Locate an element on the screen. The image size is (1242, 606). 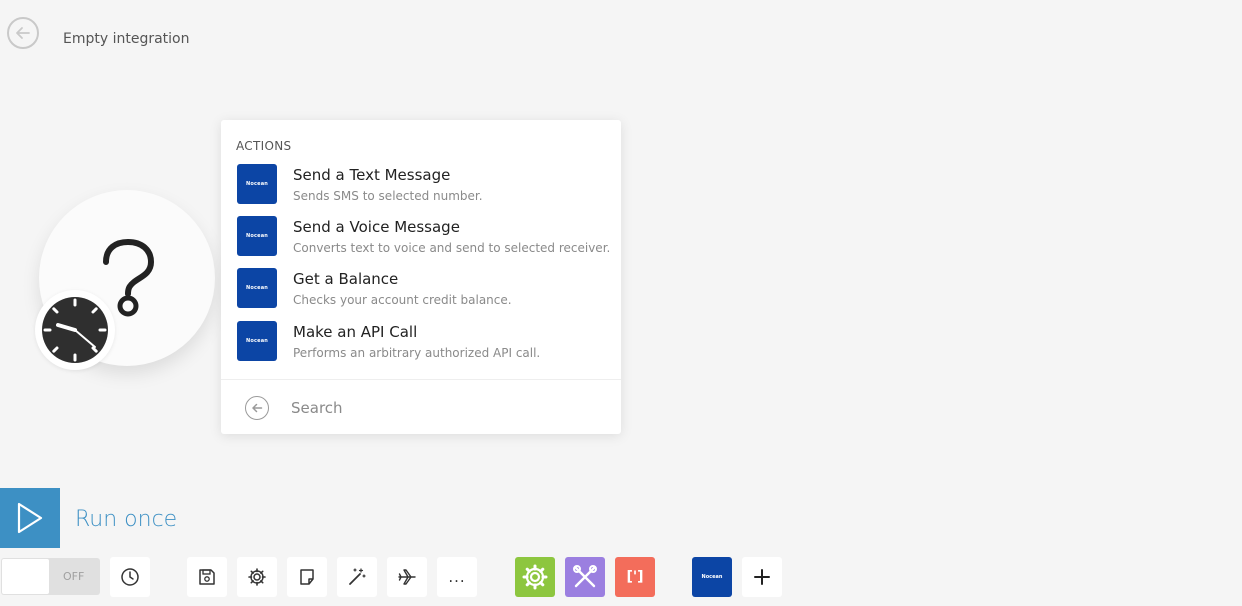
add-module-button is located at coordinates (762, 577).